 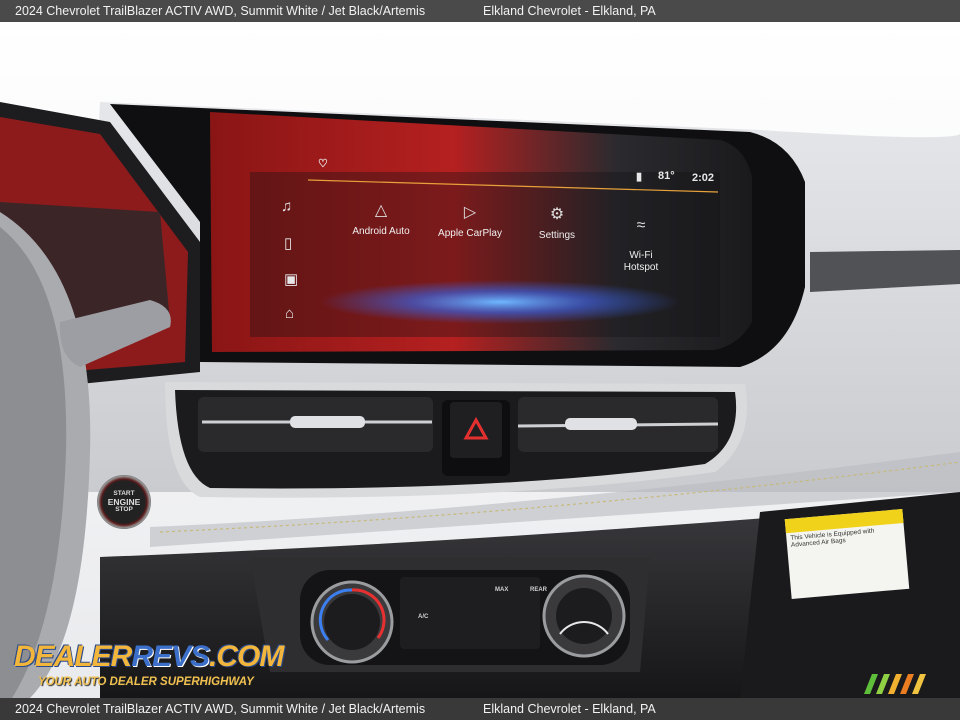 I want to click on engine-button-line3: STOP, so click(x=124, y=509).